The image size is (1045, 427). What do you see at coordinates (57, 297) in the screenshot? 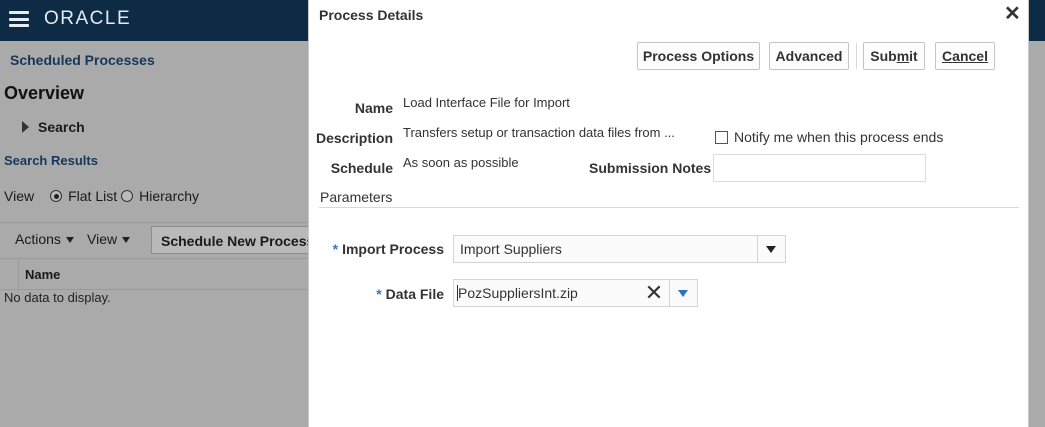
I see `empty-table-text: No data to display.` at bounding box center [57, 297].